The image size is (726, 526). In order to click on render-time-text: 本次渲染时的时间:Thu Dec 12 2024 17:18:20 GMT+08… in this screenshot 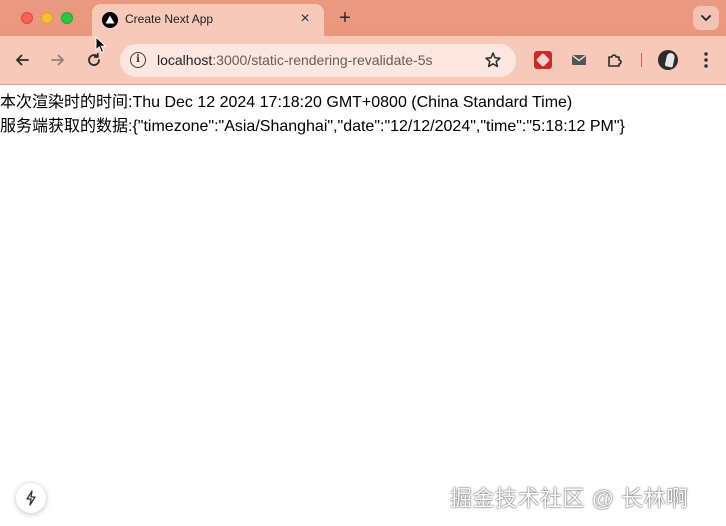, I will do `click(286, 102)`.